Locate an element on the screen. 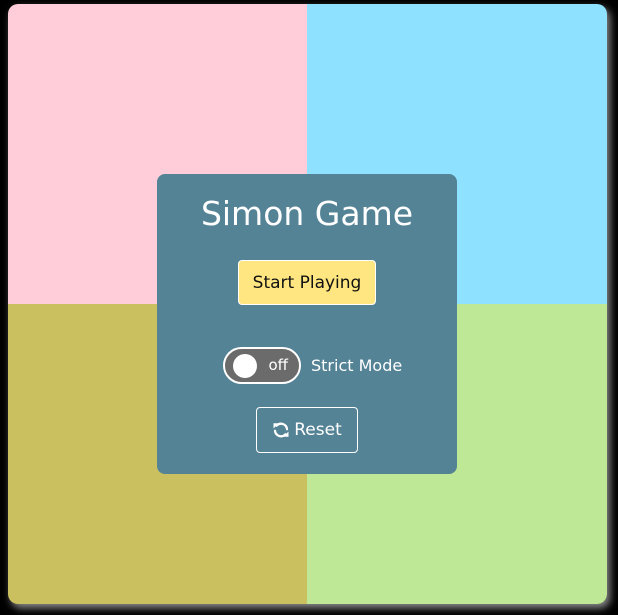  toggle-knob is located at coordinates (245, 365).